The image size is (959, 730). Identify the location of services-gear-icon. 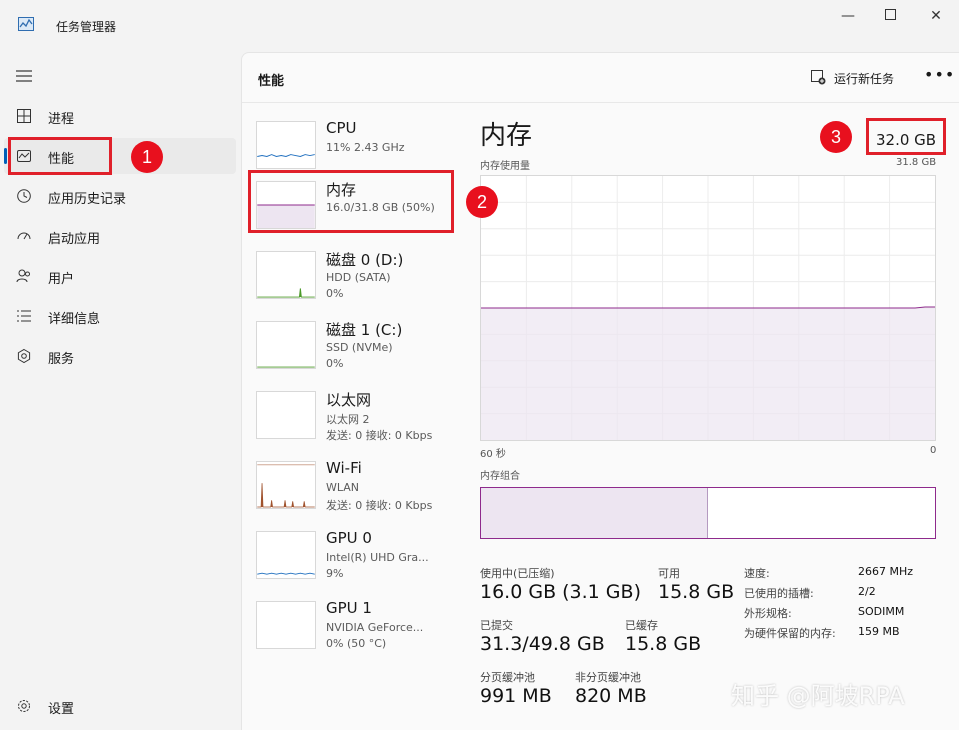
(24, 356).